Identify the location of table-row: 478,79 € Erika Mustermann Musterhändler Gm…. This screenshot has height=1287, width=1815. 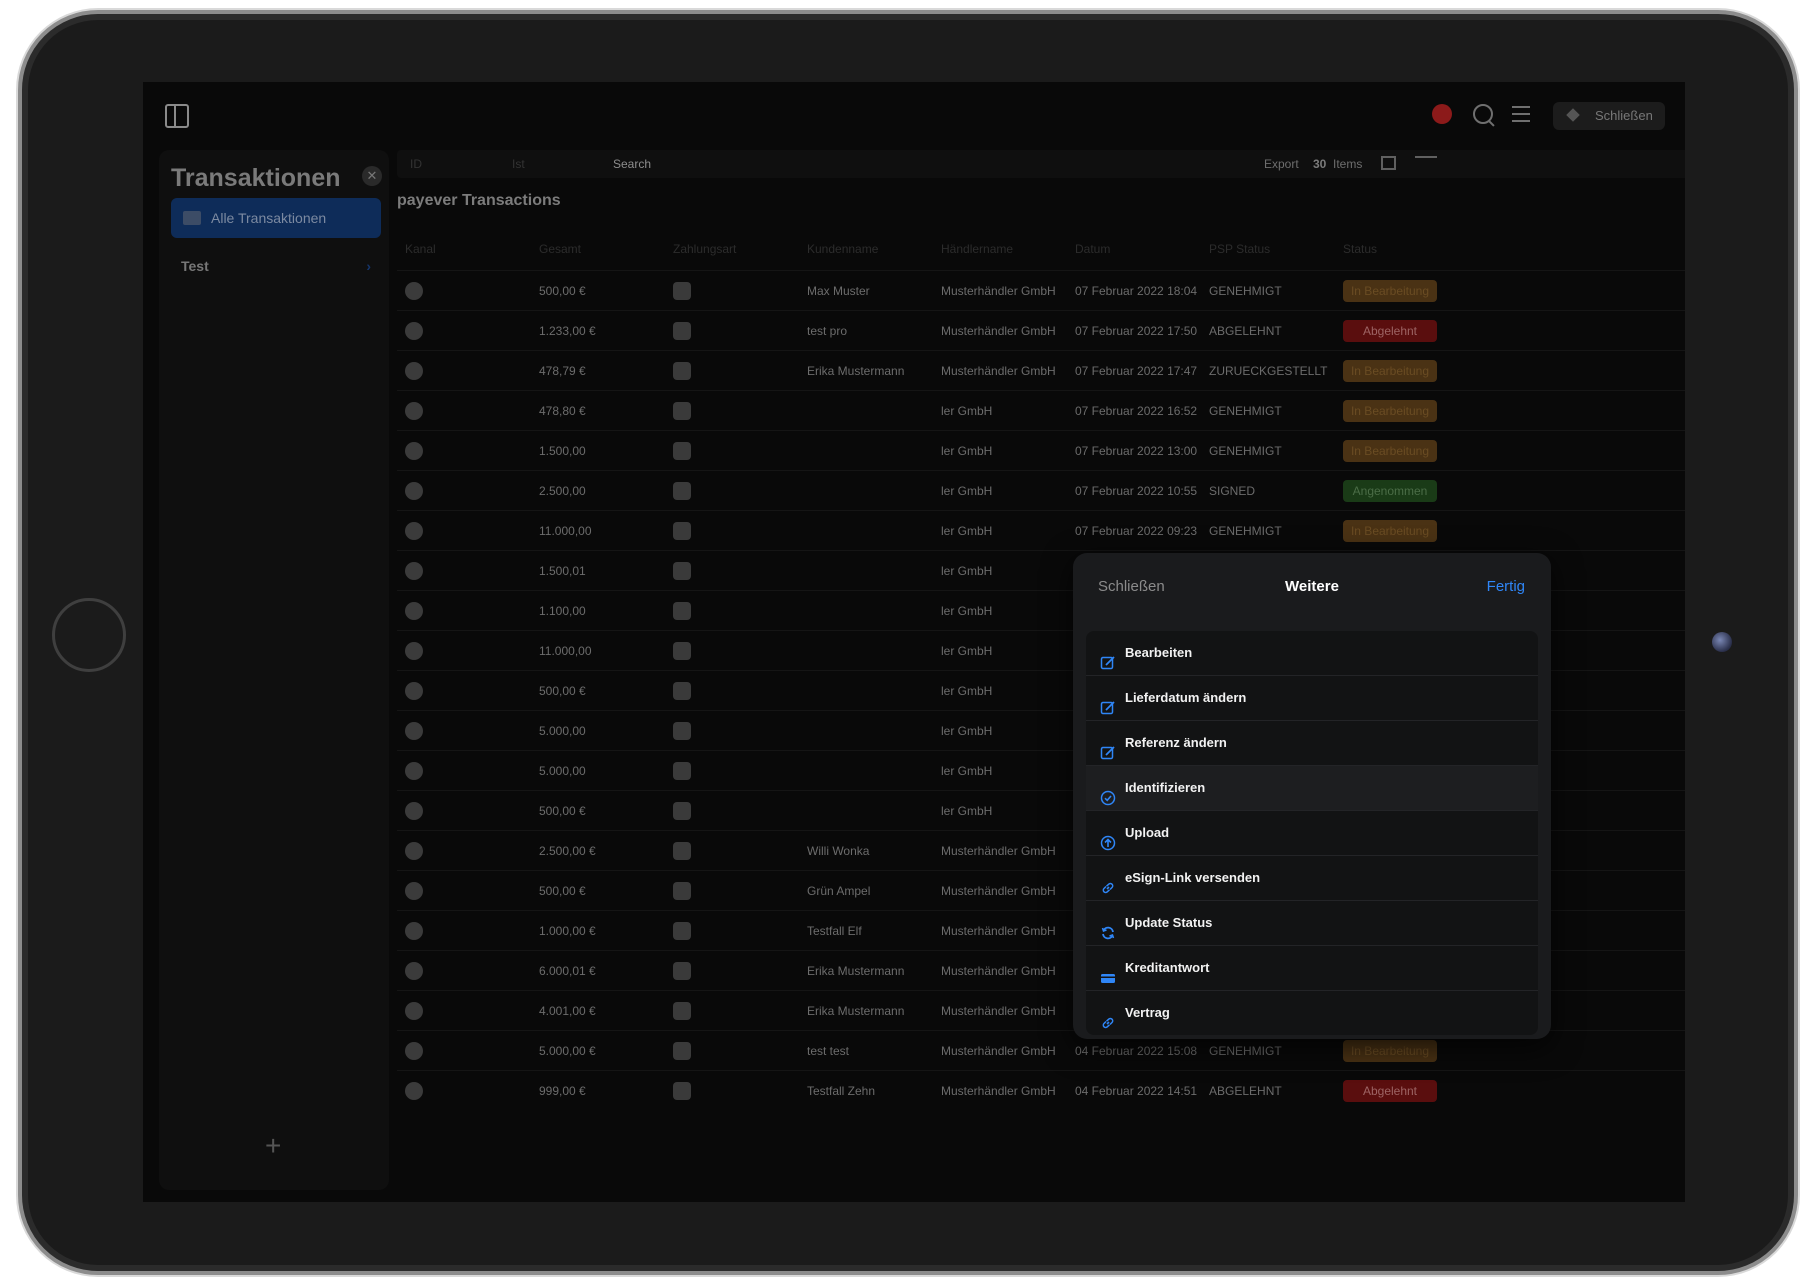
(1041, 370).